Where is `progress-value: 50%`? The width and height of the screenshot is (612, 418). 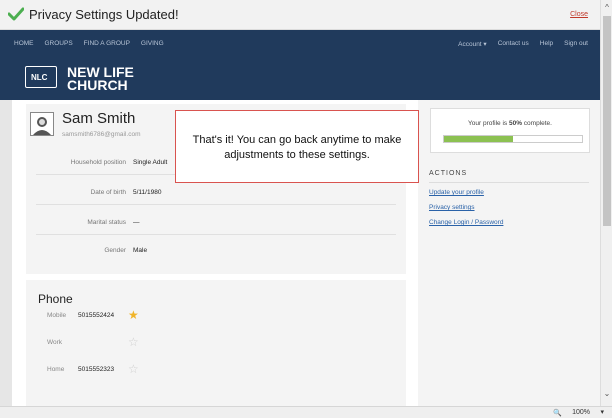 progress-value: 50% is located at coordinates (515, 123).